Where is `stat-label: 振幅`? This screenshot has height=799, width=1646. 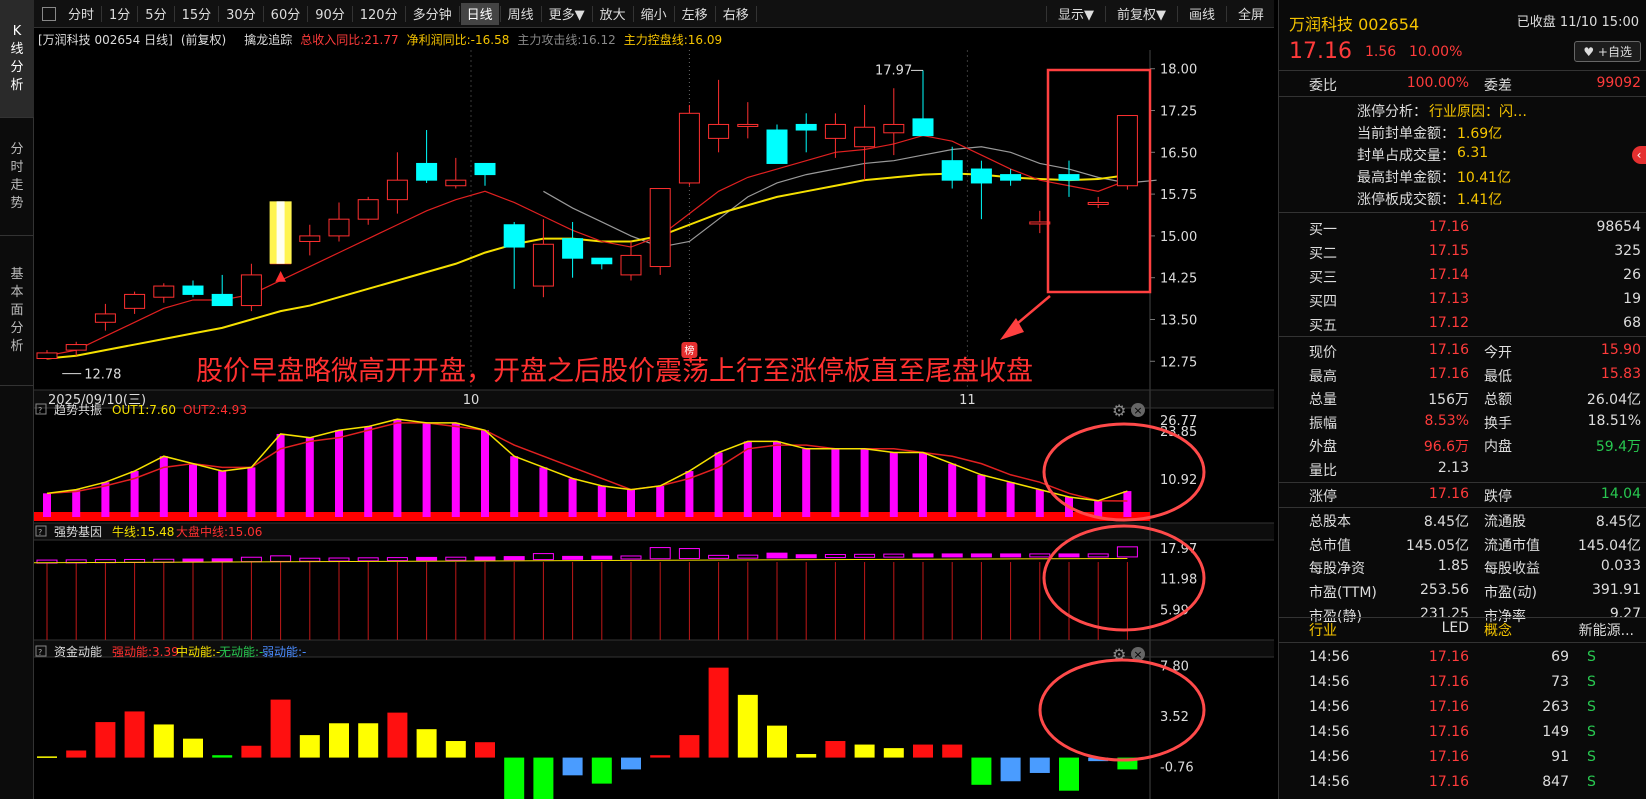 stat-label: 振幅 is located at coordinates (1323, 423).